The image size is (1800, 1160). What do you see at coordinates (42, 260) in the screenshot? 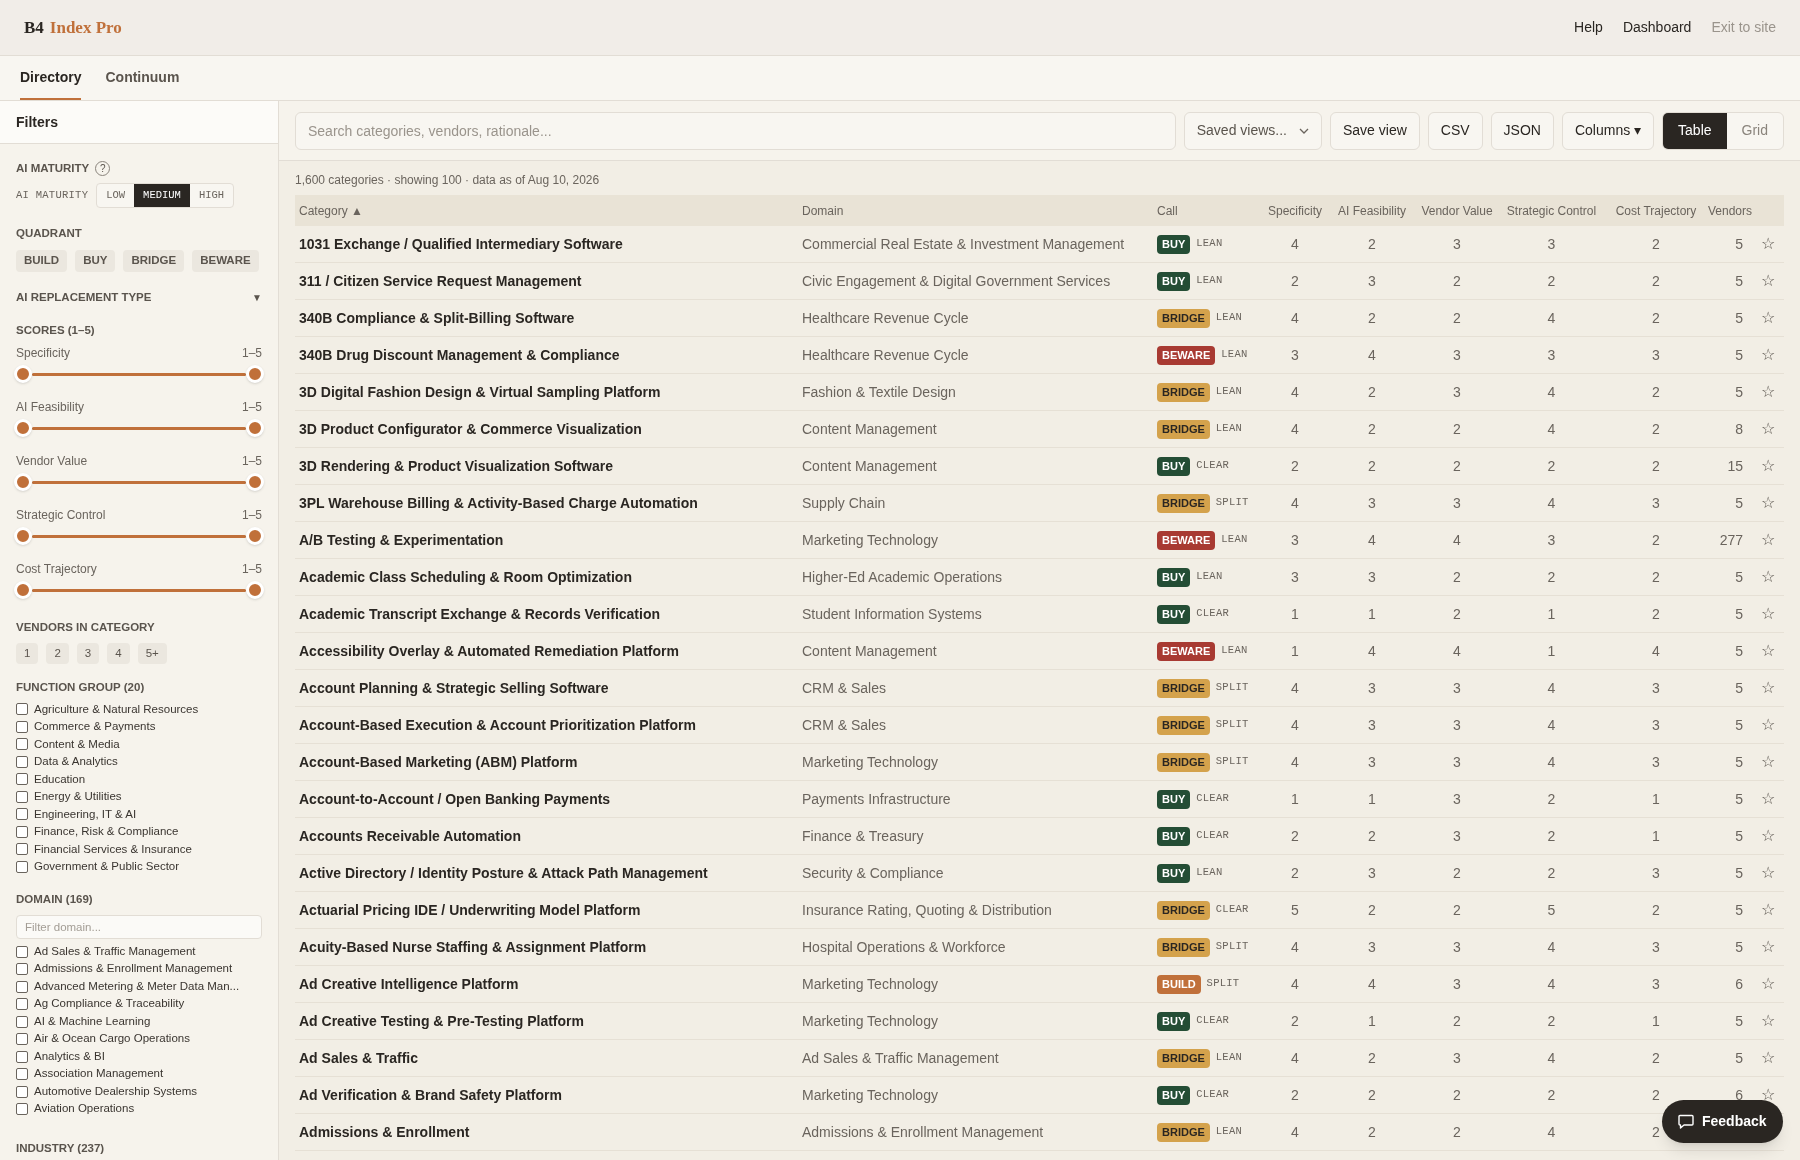
I see `filter-chip: BUILD` at bounding box center [42, 260].